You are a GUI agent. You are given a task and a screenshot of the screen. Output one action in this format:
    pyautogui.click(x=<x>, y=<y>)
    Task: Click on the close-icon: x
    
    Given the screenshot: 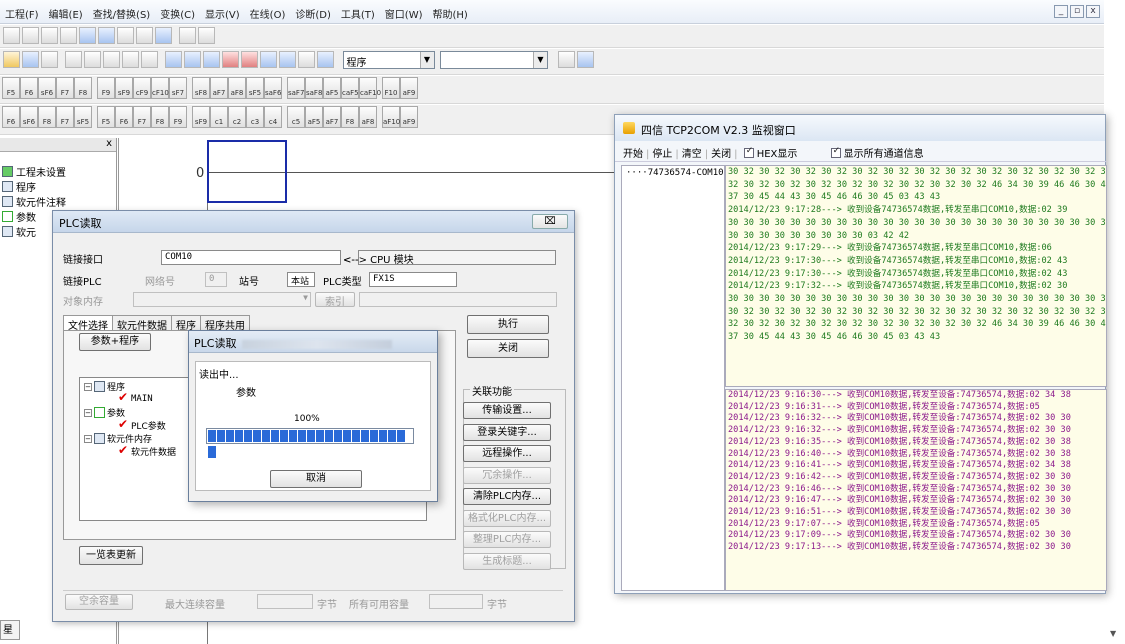 What is the action you would take?
    pyautogui.click(x=109, y=143)
    